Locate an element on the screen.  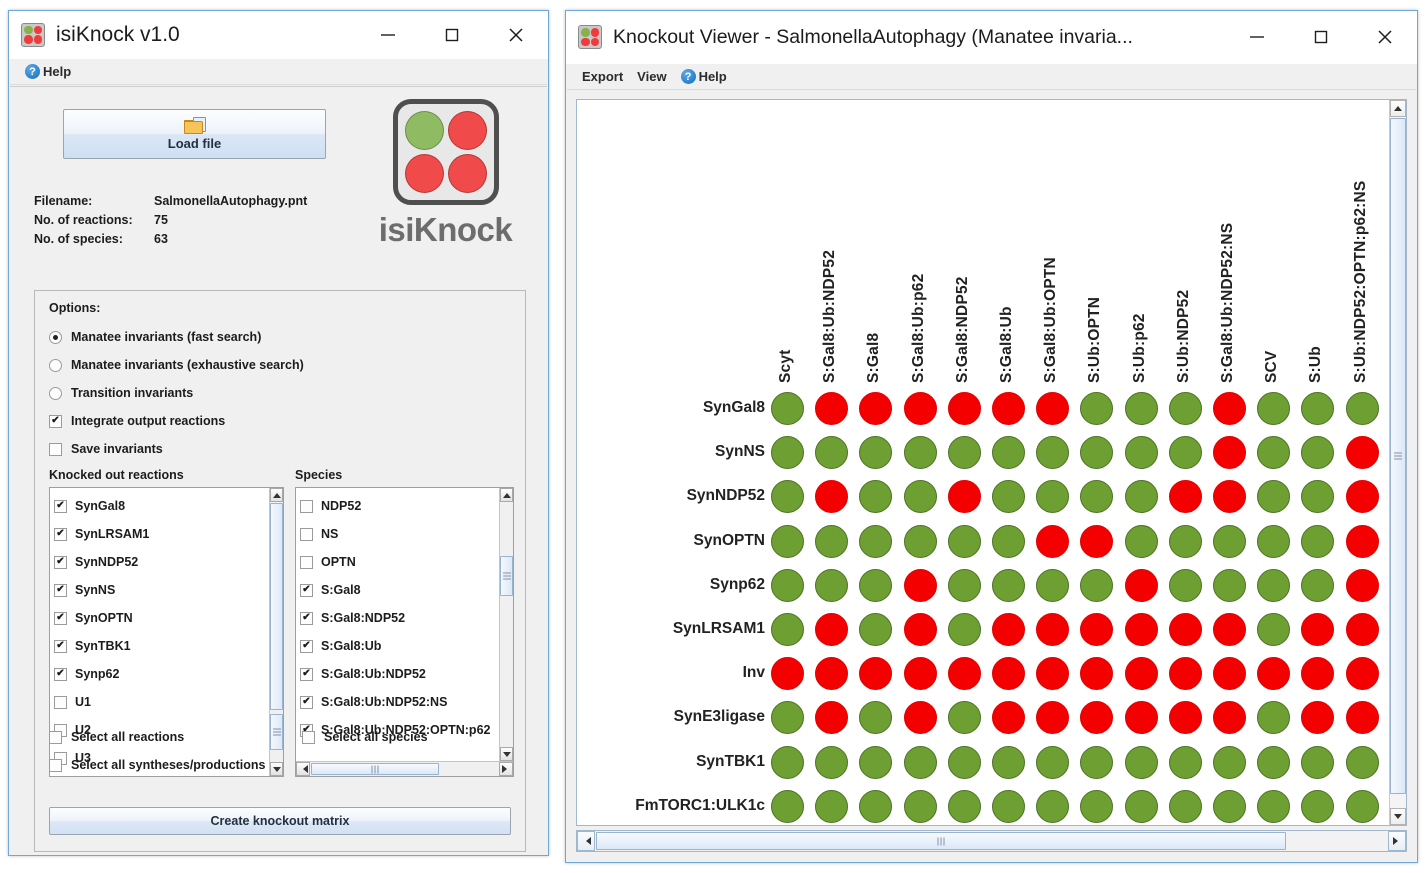
menu-item-help: ? Help is located at coordinates (48, 71).